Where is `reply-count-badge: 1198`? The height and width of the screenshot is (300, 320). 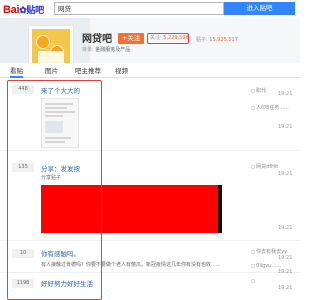 reply-count-badge: 1198 is located at coordinates (23, 283).